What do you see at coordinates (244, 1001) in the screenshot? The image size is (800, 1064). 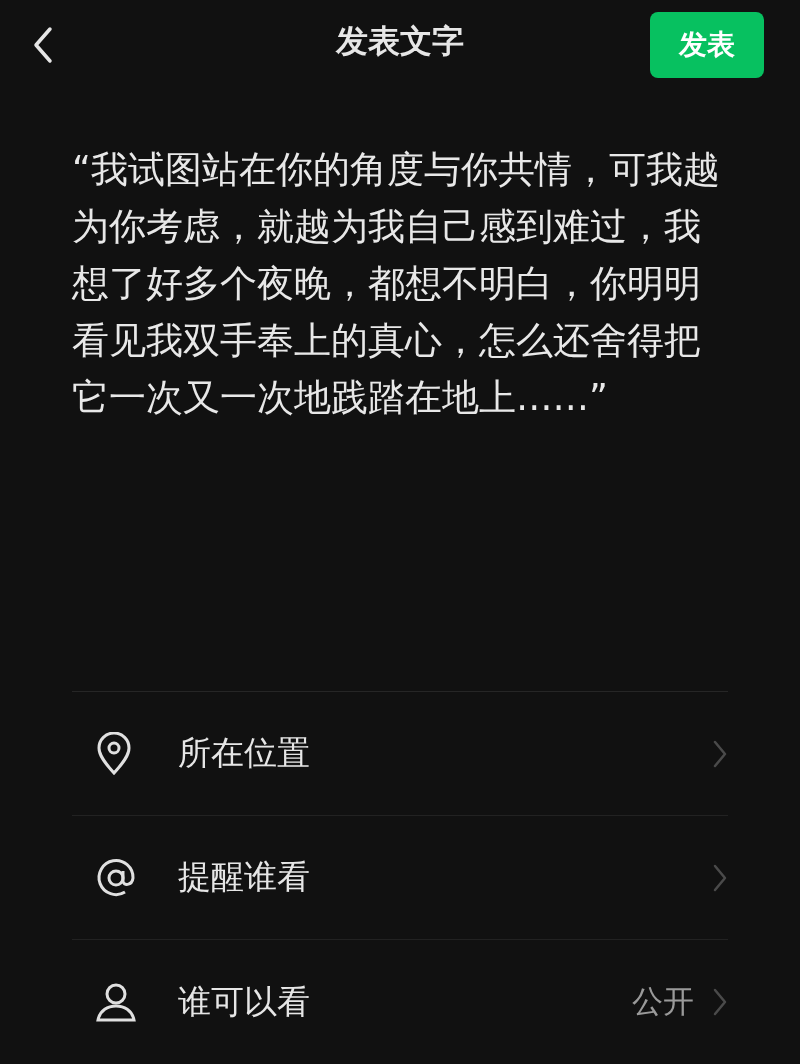 I see `option-label: 谁可以看` at bounding box center [244, 1001].